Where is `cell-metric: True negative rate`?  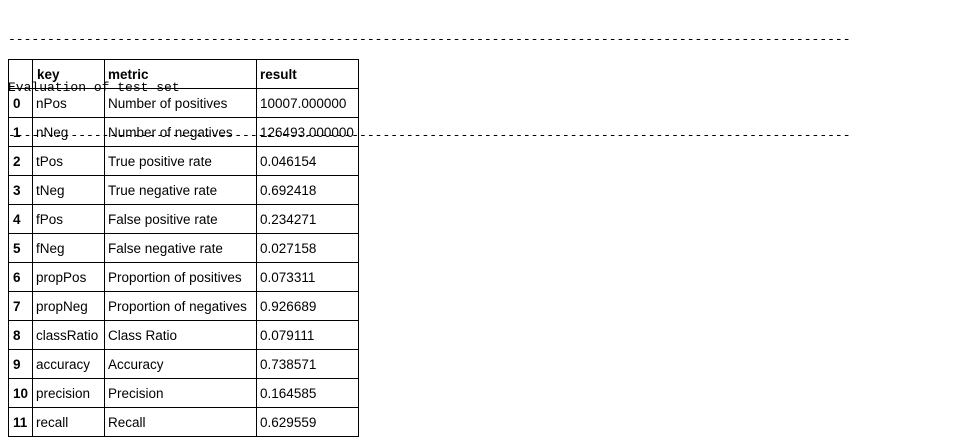
cell-metric: True negative rate is located at coordinates (181, 190).